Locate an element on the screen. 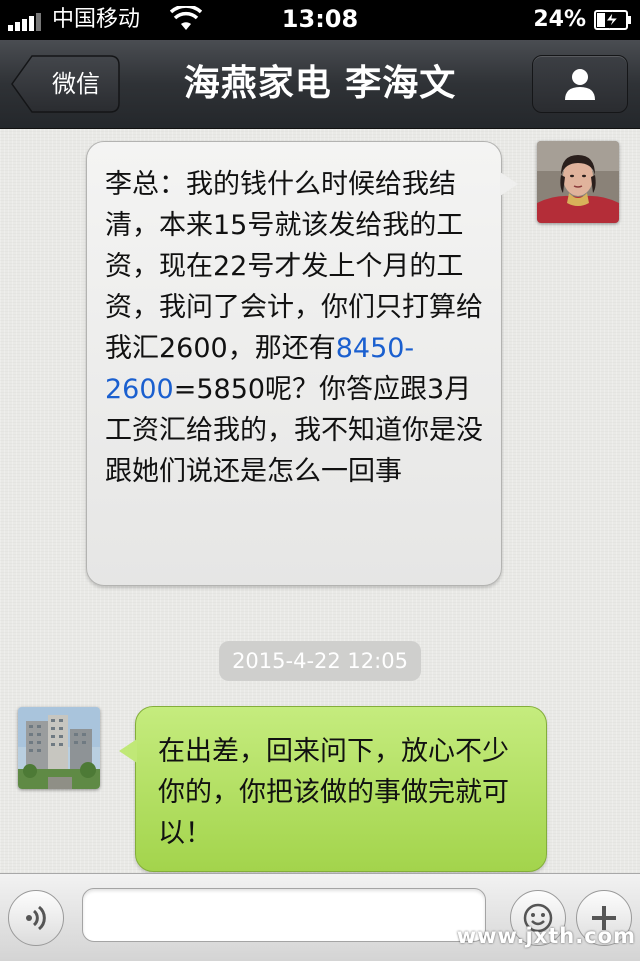 The image size is (640, 961). woman-avatar is located at coordinates (578, 182).